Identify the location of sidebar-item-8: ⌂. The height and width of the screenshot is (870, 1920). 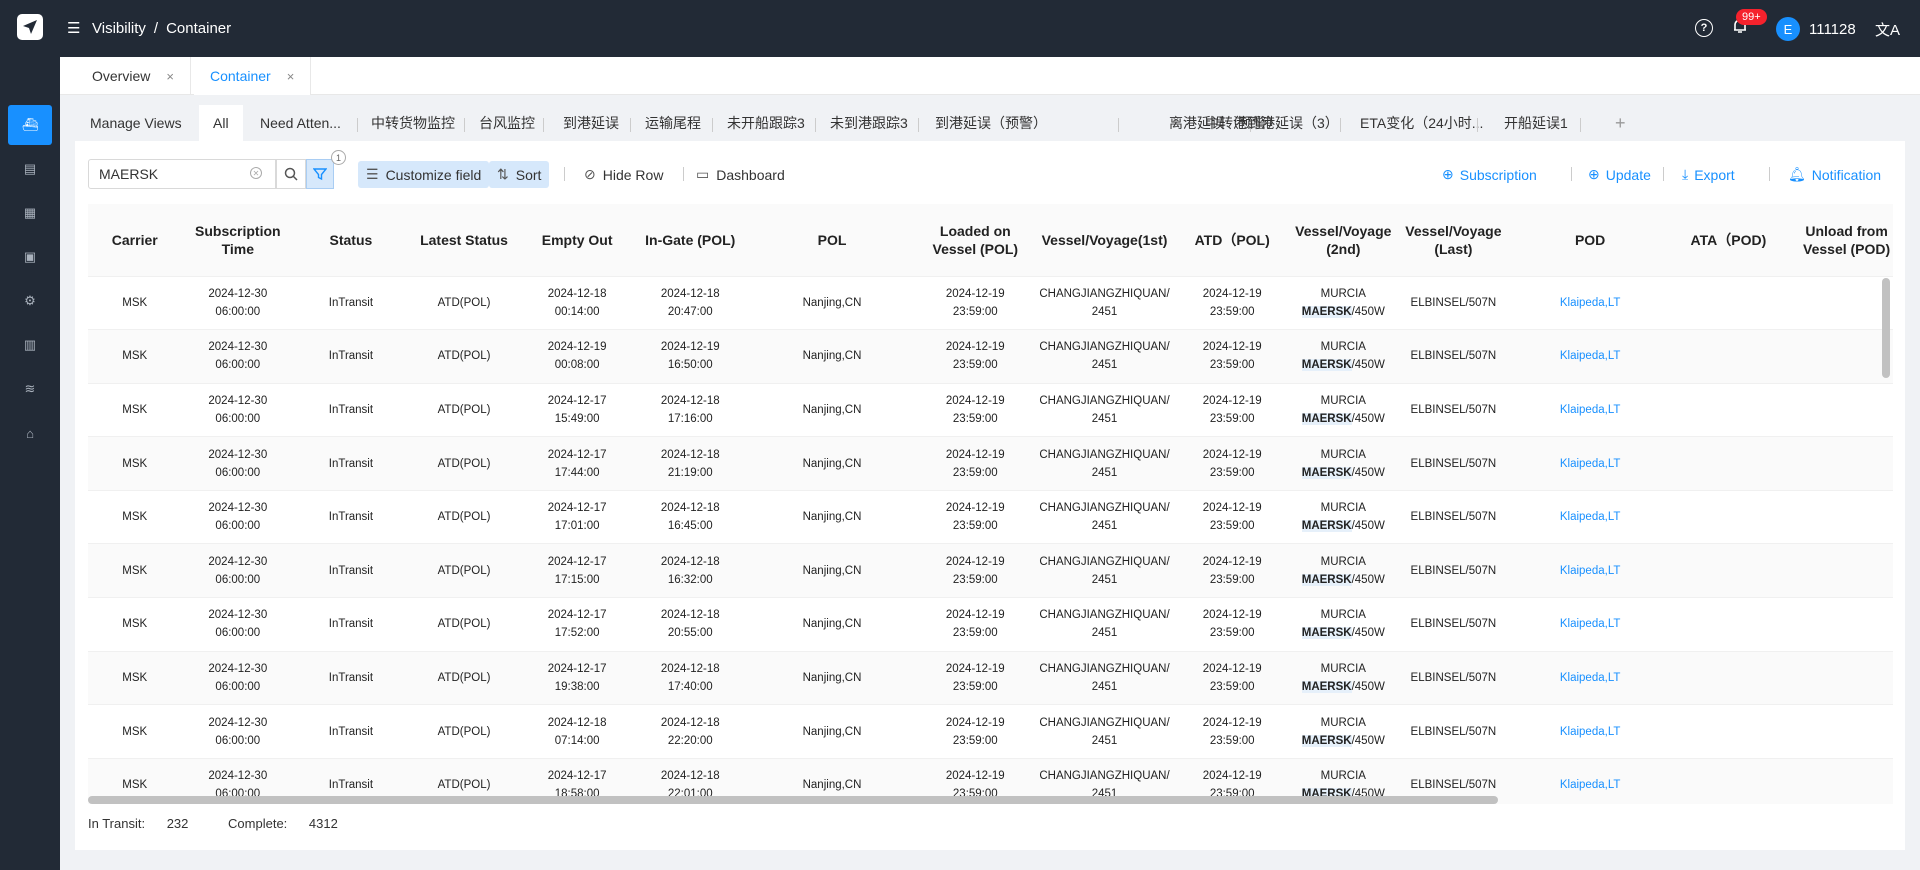
(30, 433).